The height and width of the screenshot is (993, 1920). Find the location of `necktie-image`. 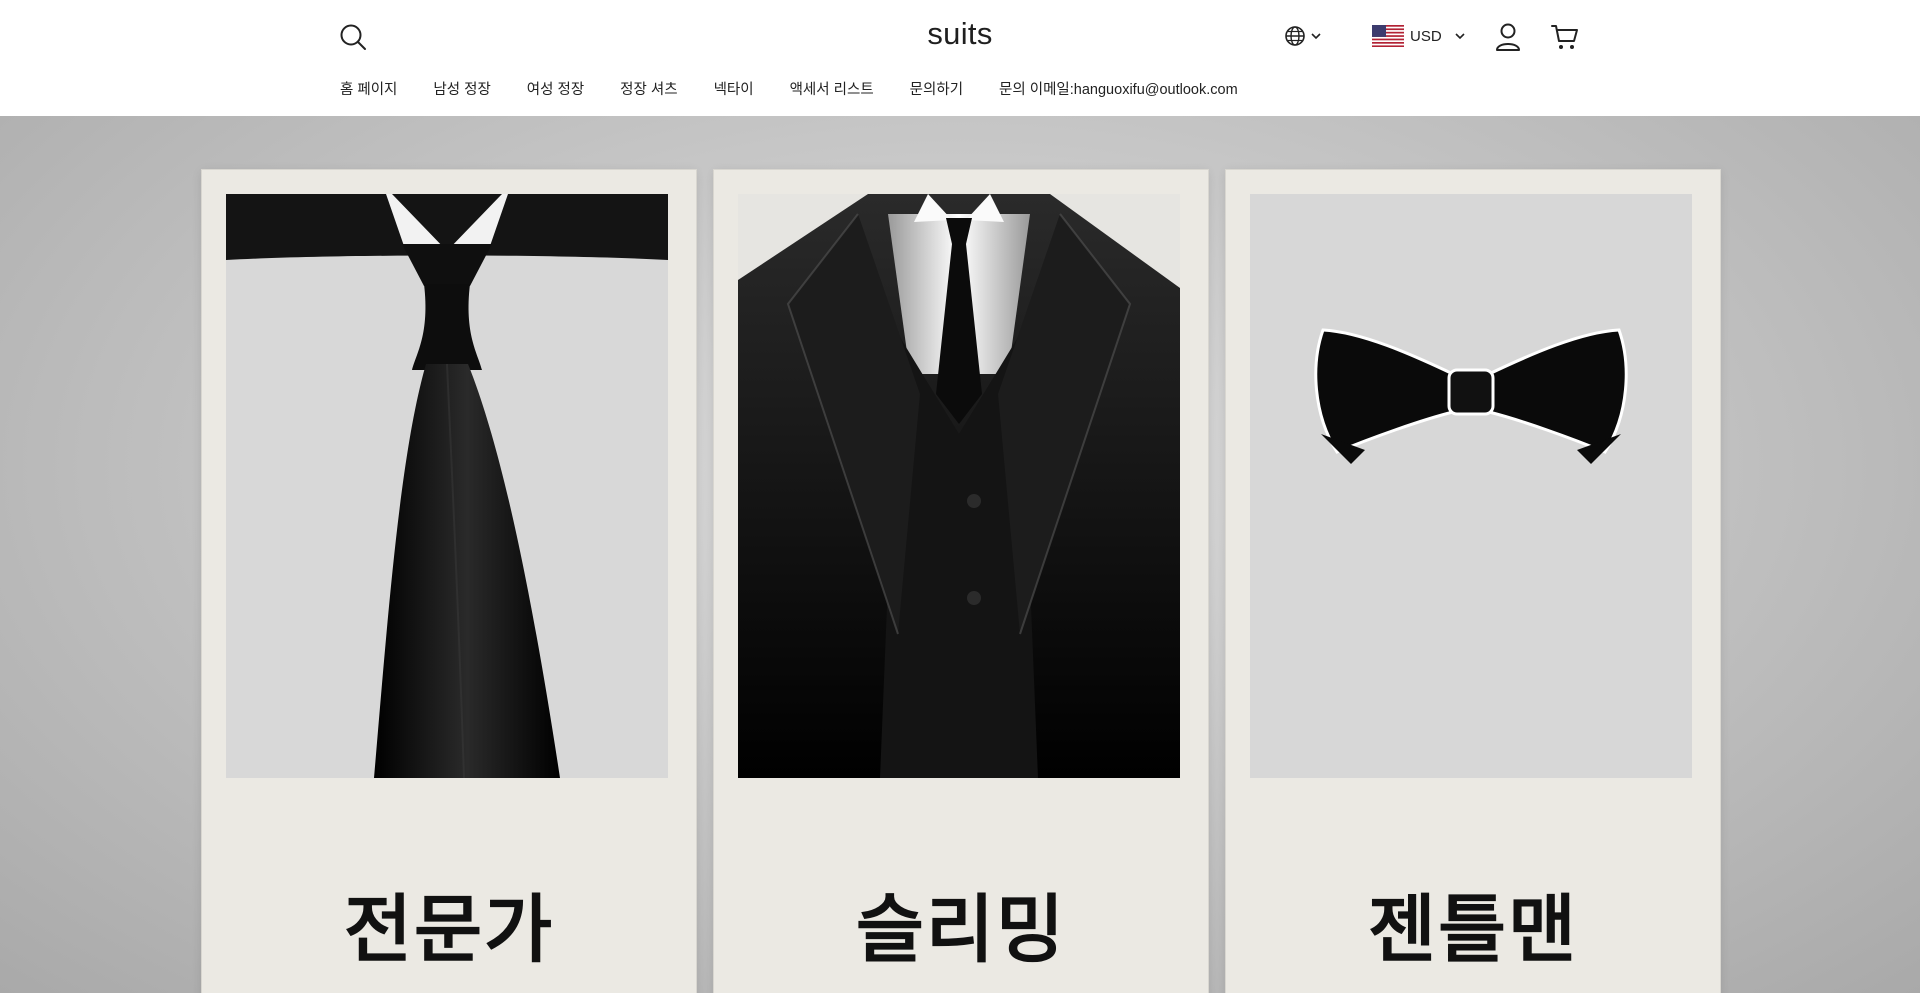

necktie-image is located at coordinates (447, 486).